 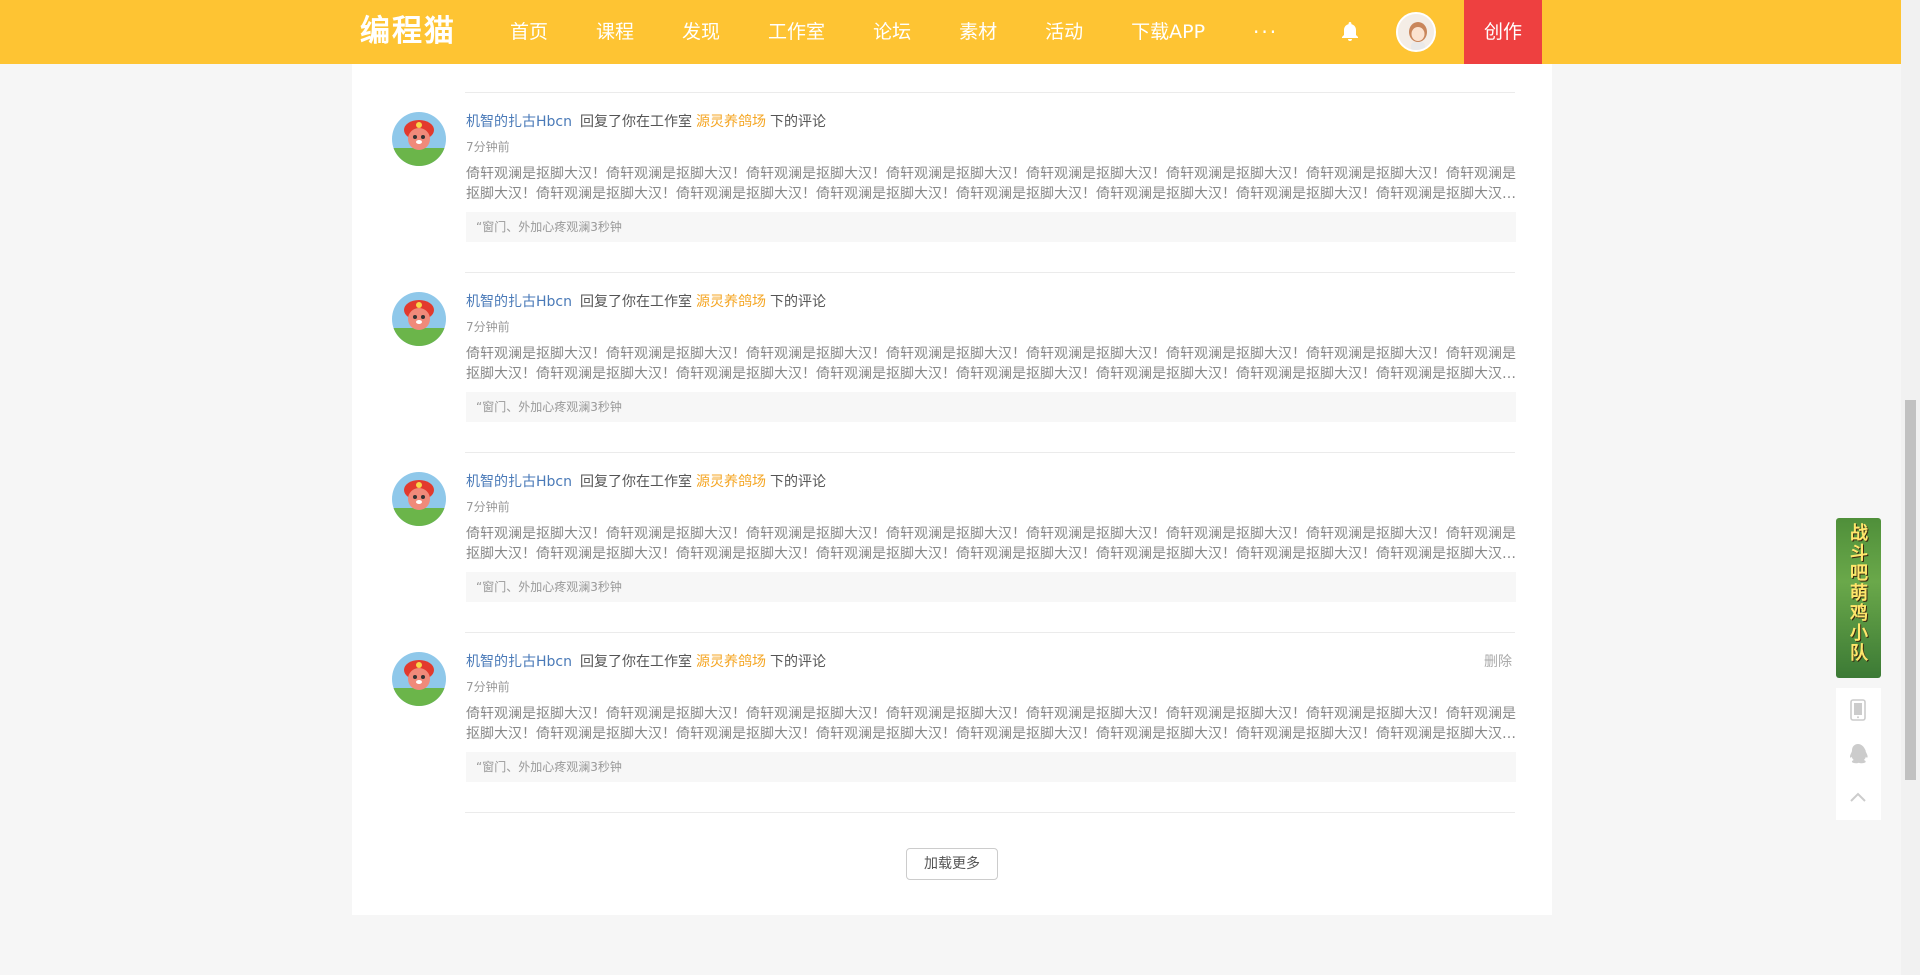 I want to click on nav-events: 活动, so click(x=1064, y=32).